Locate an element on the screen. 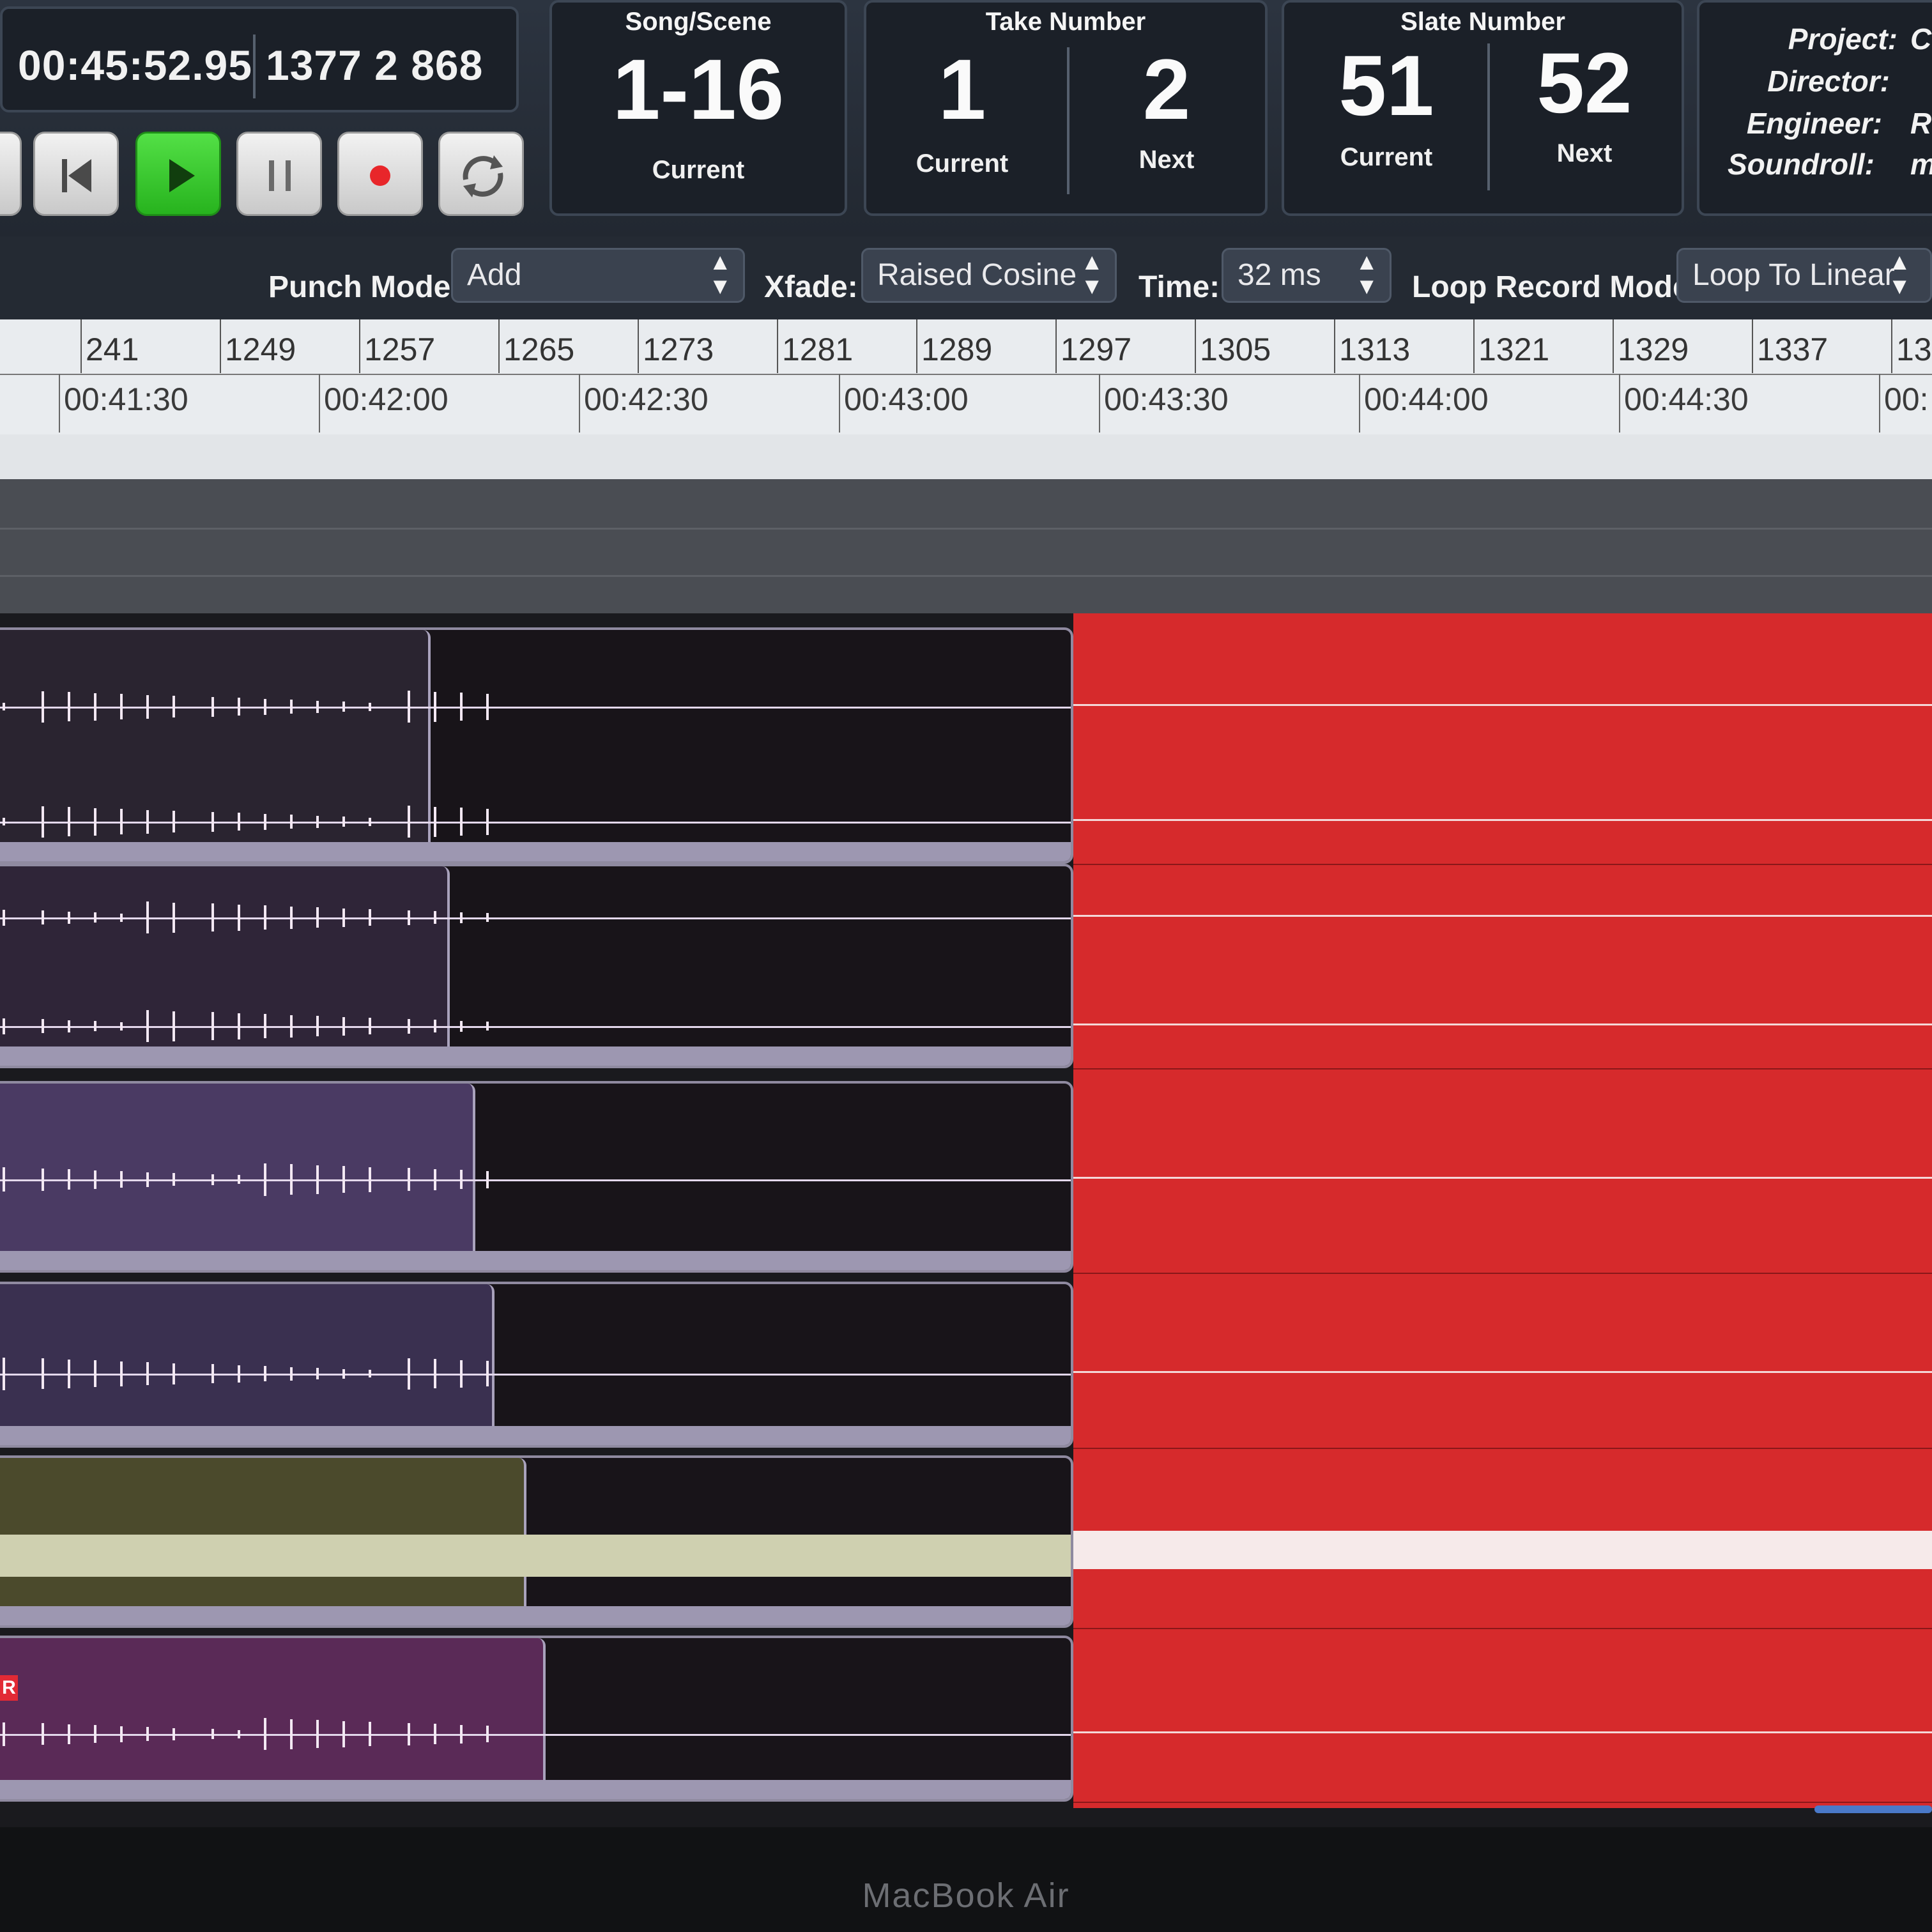  xfade-select: Raised Cosine ▲ ▼ is located at coordinates (989, 275).